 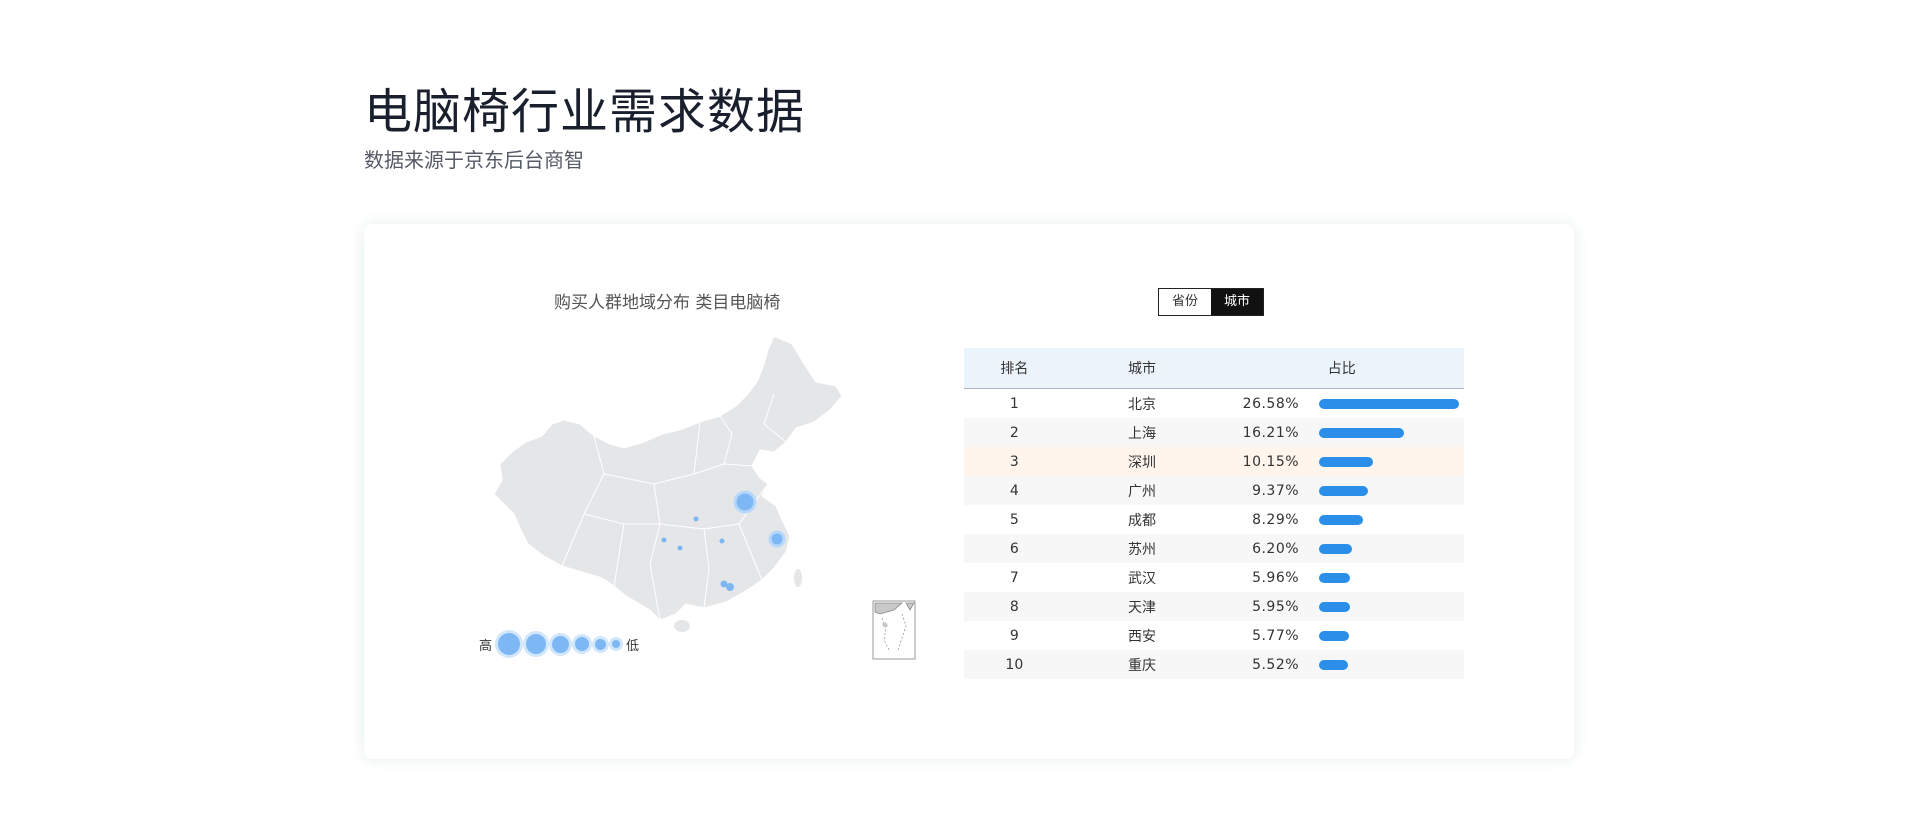 What do you see at coordinates (486, 646) in the screenshot?
I see `legend-high-label: 高` at bounding box center [486, 646].